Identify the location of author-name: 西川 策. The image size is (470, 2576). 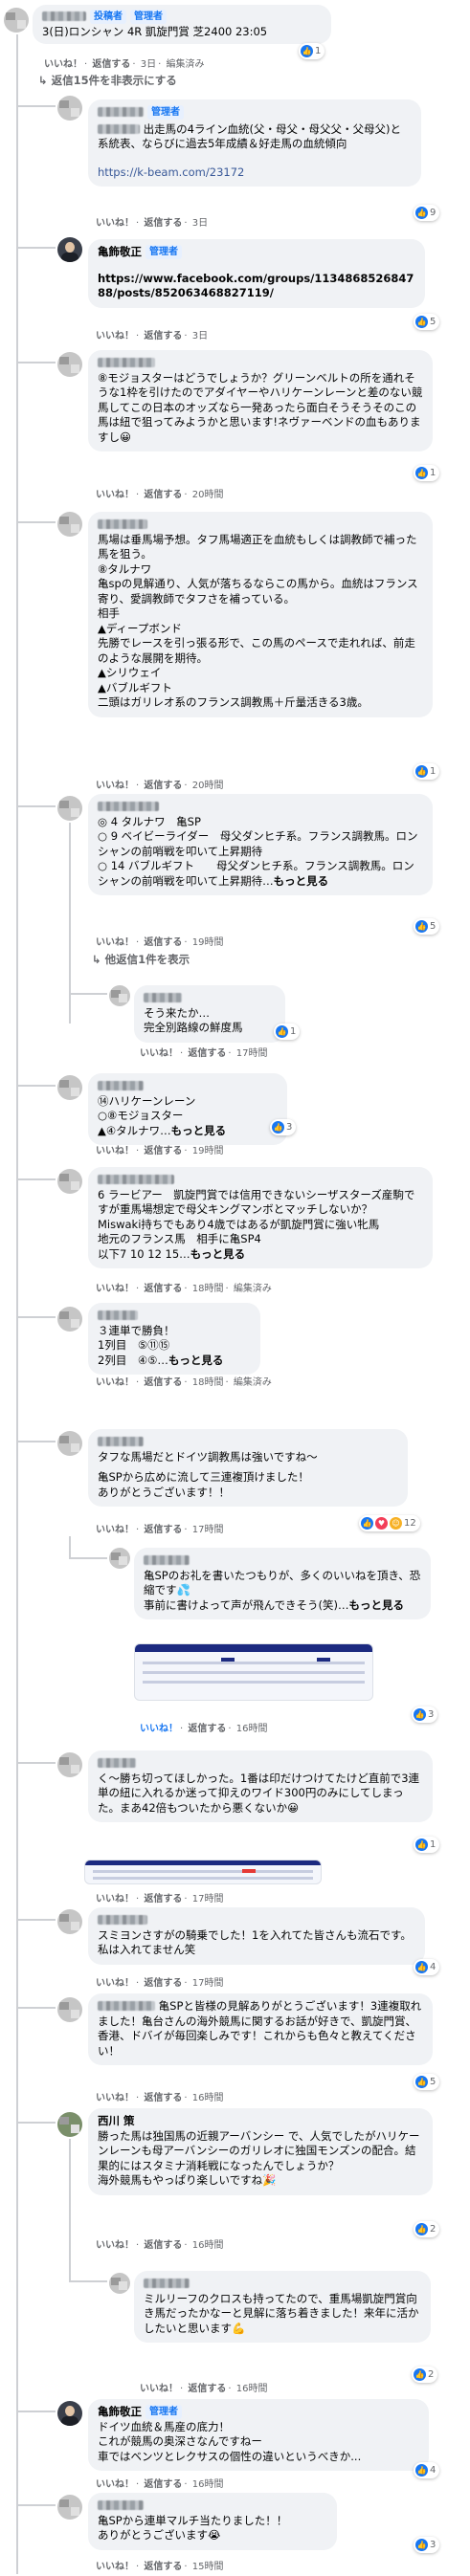
(116, 2122).